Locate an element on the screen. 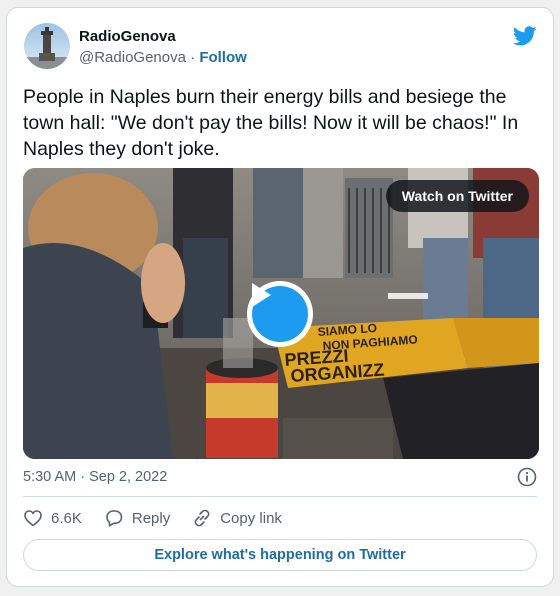 The image size is (560, 596). heart-icon is located at coordinates (33, 518).